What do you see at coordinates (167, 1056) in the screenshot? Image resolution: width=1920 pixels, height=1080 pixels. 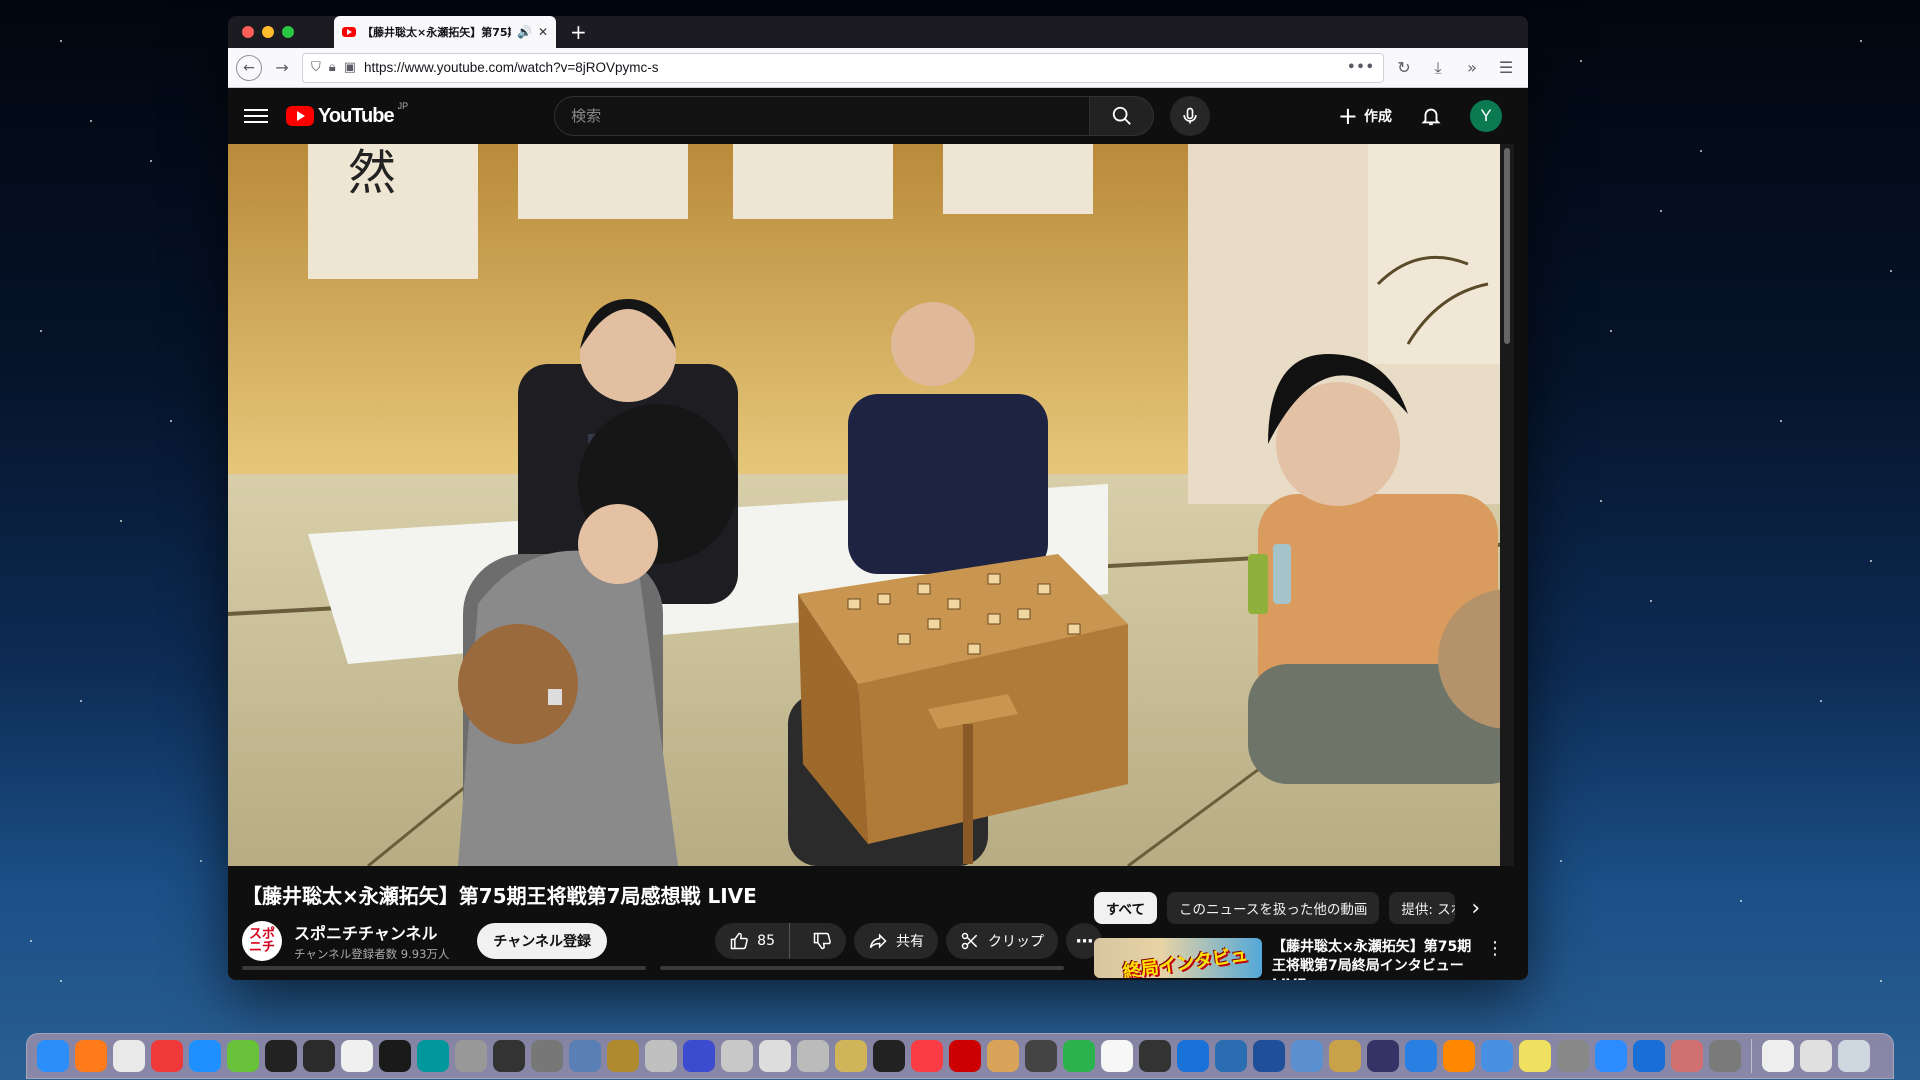 I see `dock-vivaldi-icon` at bounding box center [167, 1056].